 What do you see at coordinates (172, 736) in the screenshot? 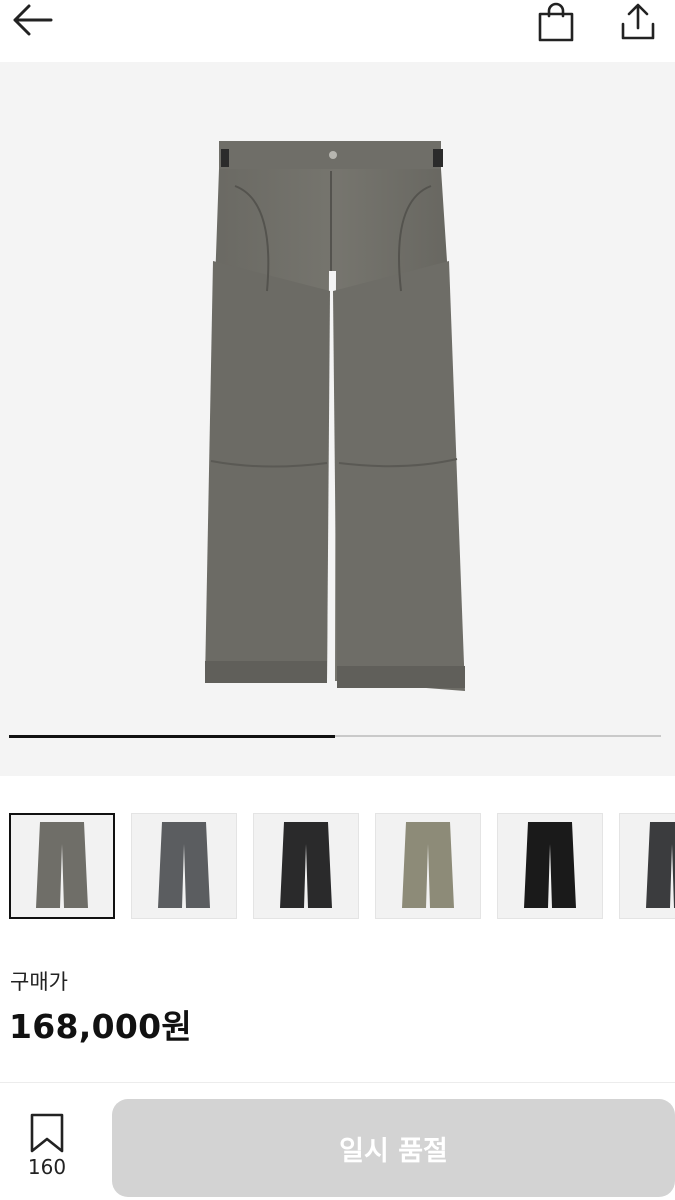
I see `carousel-progress-indicator` at bounding box center [172, 736].